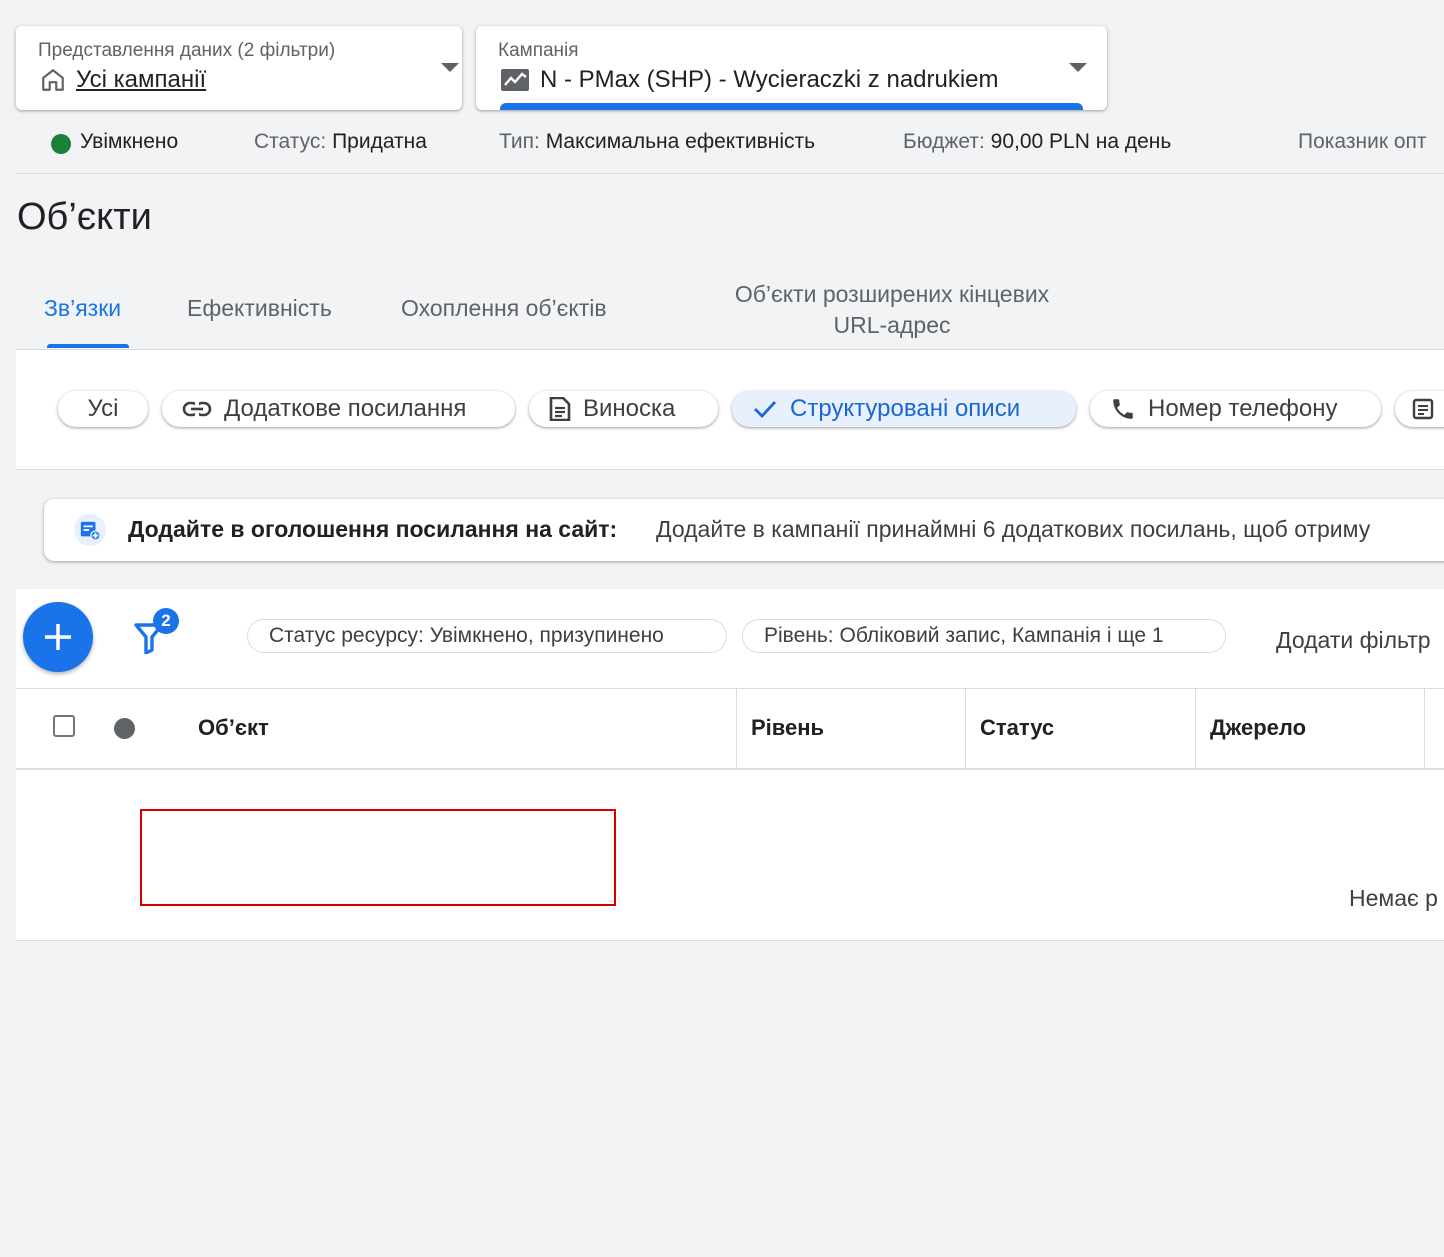 This screenshot has height=1257, width=1444. Describe the element at coordinates (984, 636) in the screenshot. I see `filter-chip-level: Рівень: Обліковий запис, Кампанія і ще 1` at that location.